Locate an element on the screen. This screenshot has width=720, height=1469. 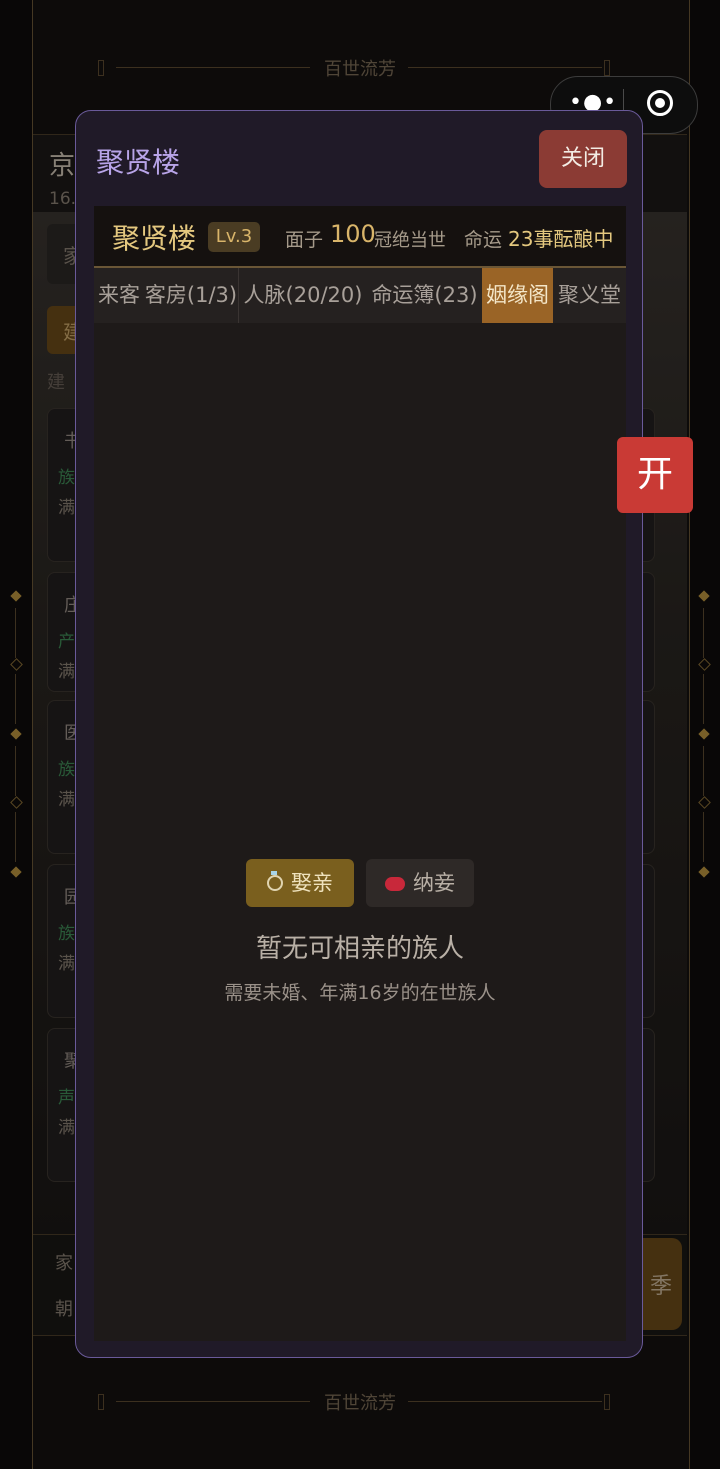
face-title: 冠绝当世 is located at coordinates (410, 240).